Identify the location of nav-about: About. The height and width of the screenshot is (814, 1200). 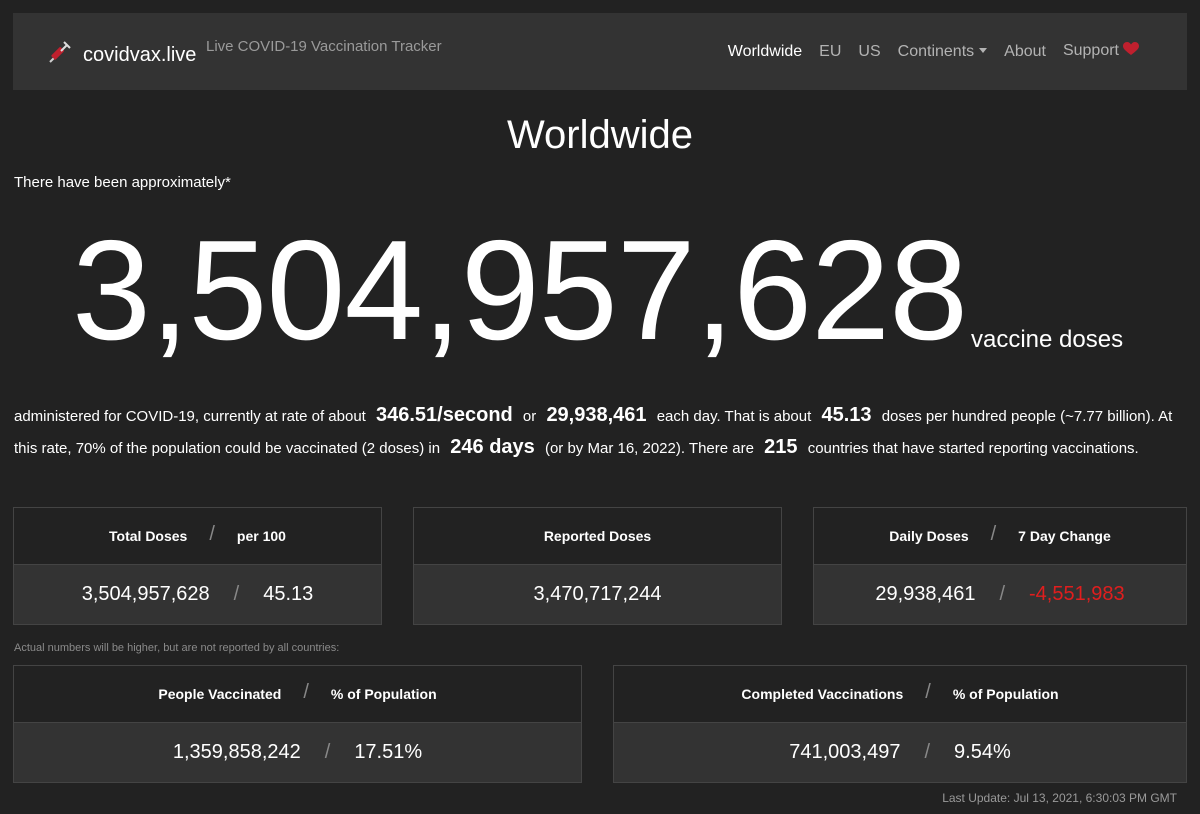
(1025, 52).